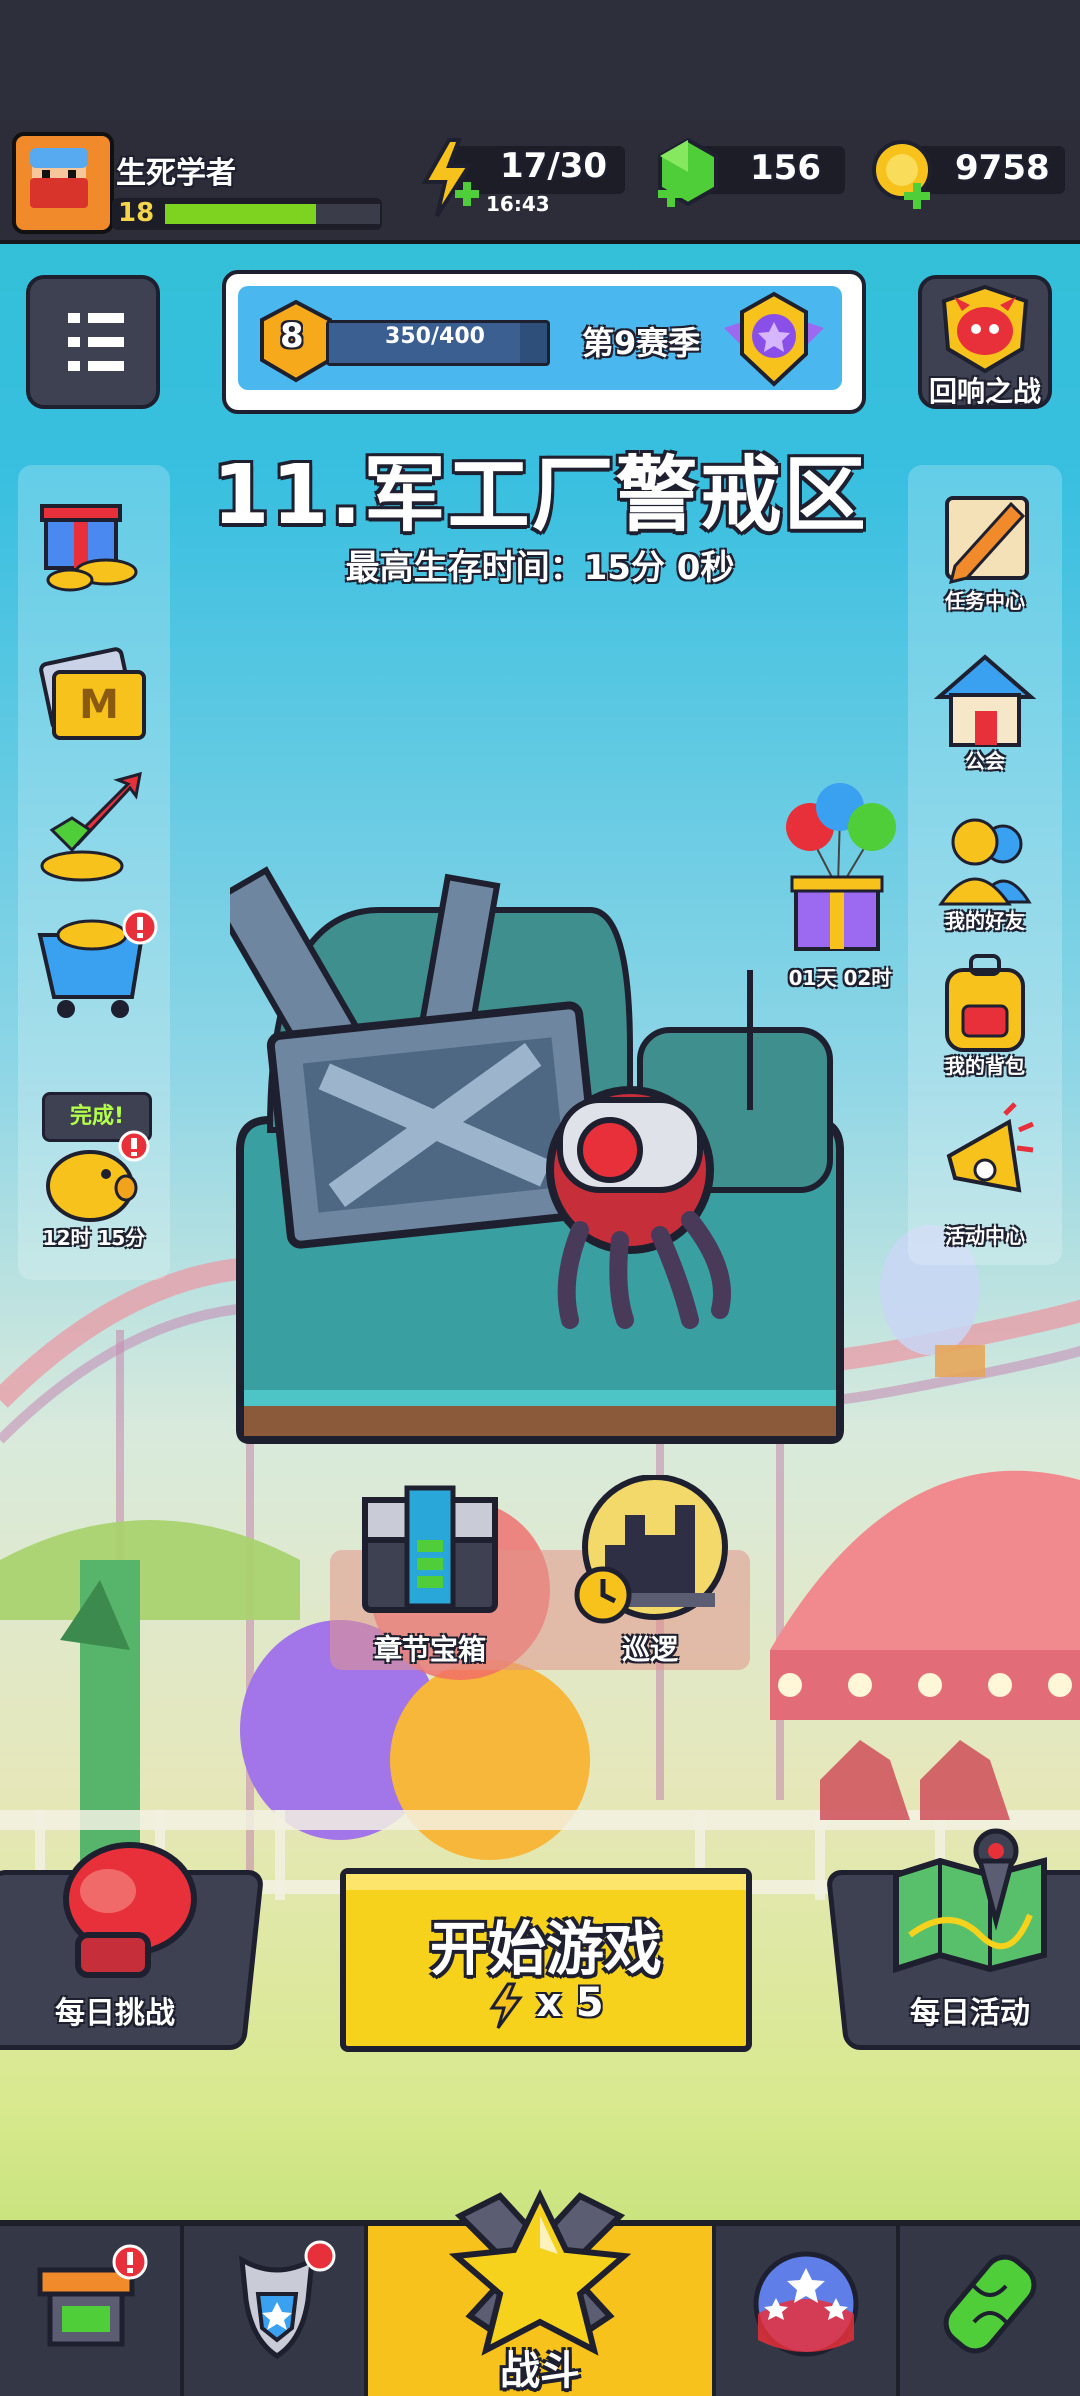 The height and width of the screenshot is (2396, 1080). What do you see at coordinates (985, 1066) in the screenshot?
I see `backpack-label: 我的背包` at bounding box center [985, 1066].